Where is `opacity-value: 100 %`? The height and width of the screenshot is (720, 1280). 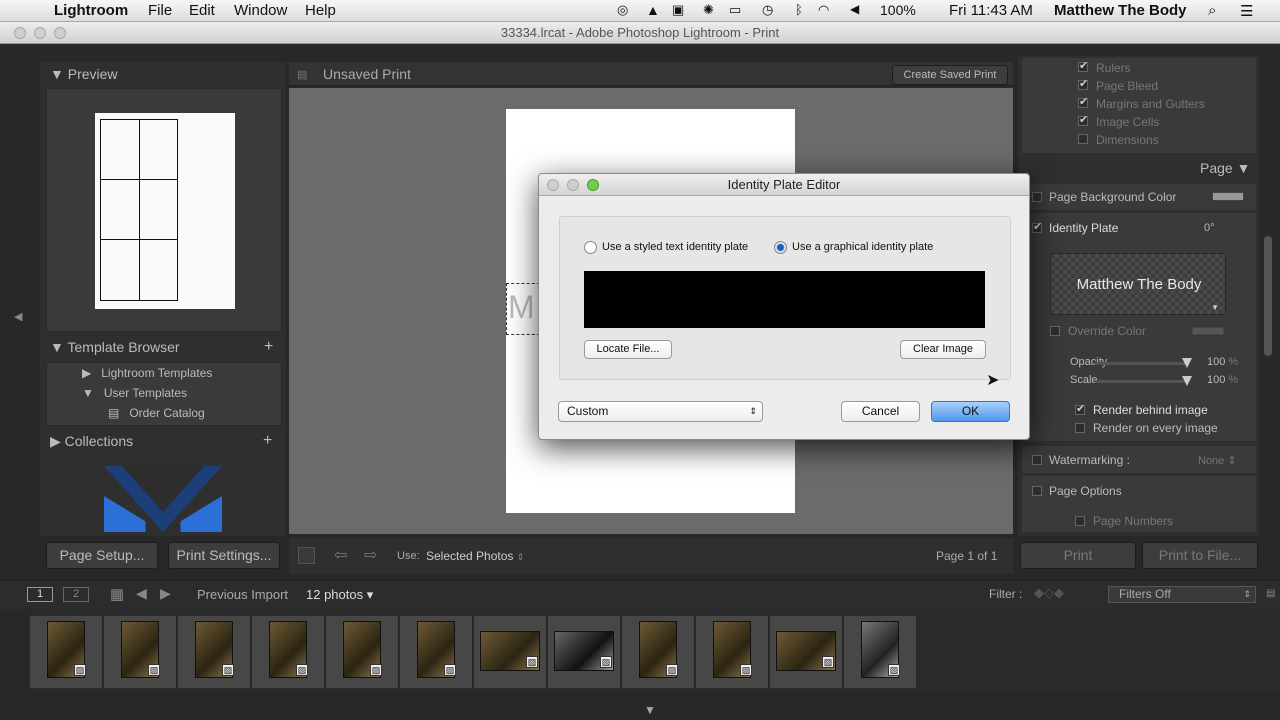
opacity-value: 100 % is located at coordinates (1222, 362).